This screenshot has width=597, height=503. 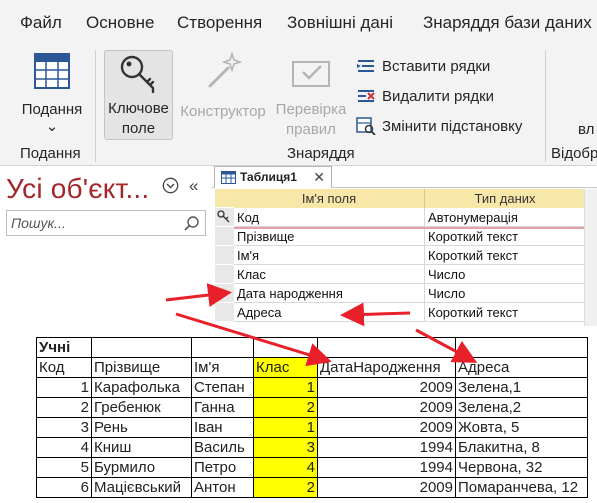 What do you see at coordinates (311, 109) in the screenshot?
I see `test-validation-label-1: Перевірка` at bounding box center [311, 109].